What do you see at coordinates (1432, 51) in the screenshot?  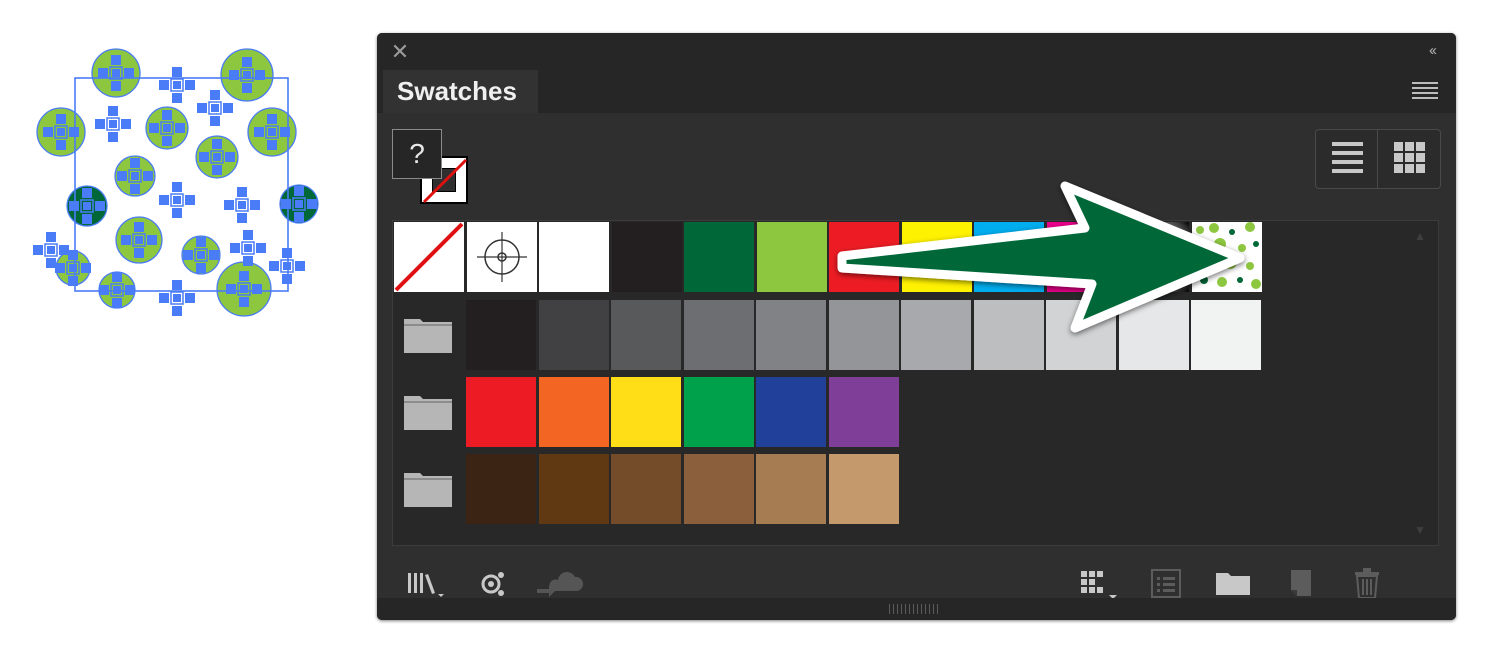 I see `collapse-icon: ‹‹` at bounding box center [1432, 51].